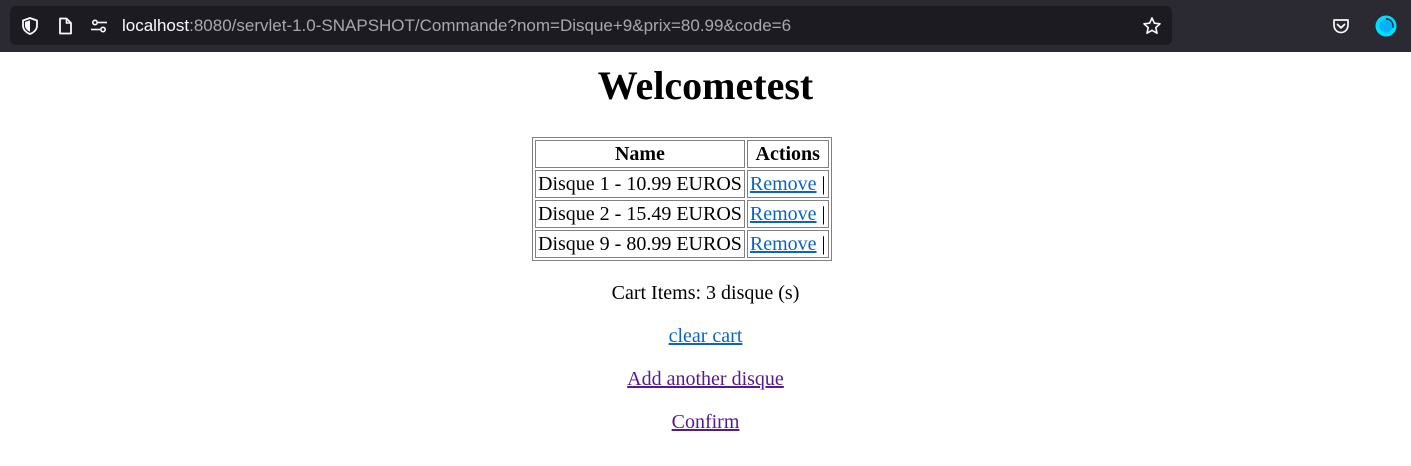 This screenshot has width=1411, height=466. Describe the element at coordinates (640, 154) in the screenshot. I see `column-header-name: Name` at that location.